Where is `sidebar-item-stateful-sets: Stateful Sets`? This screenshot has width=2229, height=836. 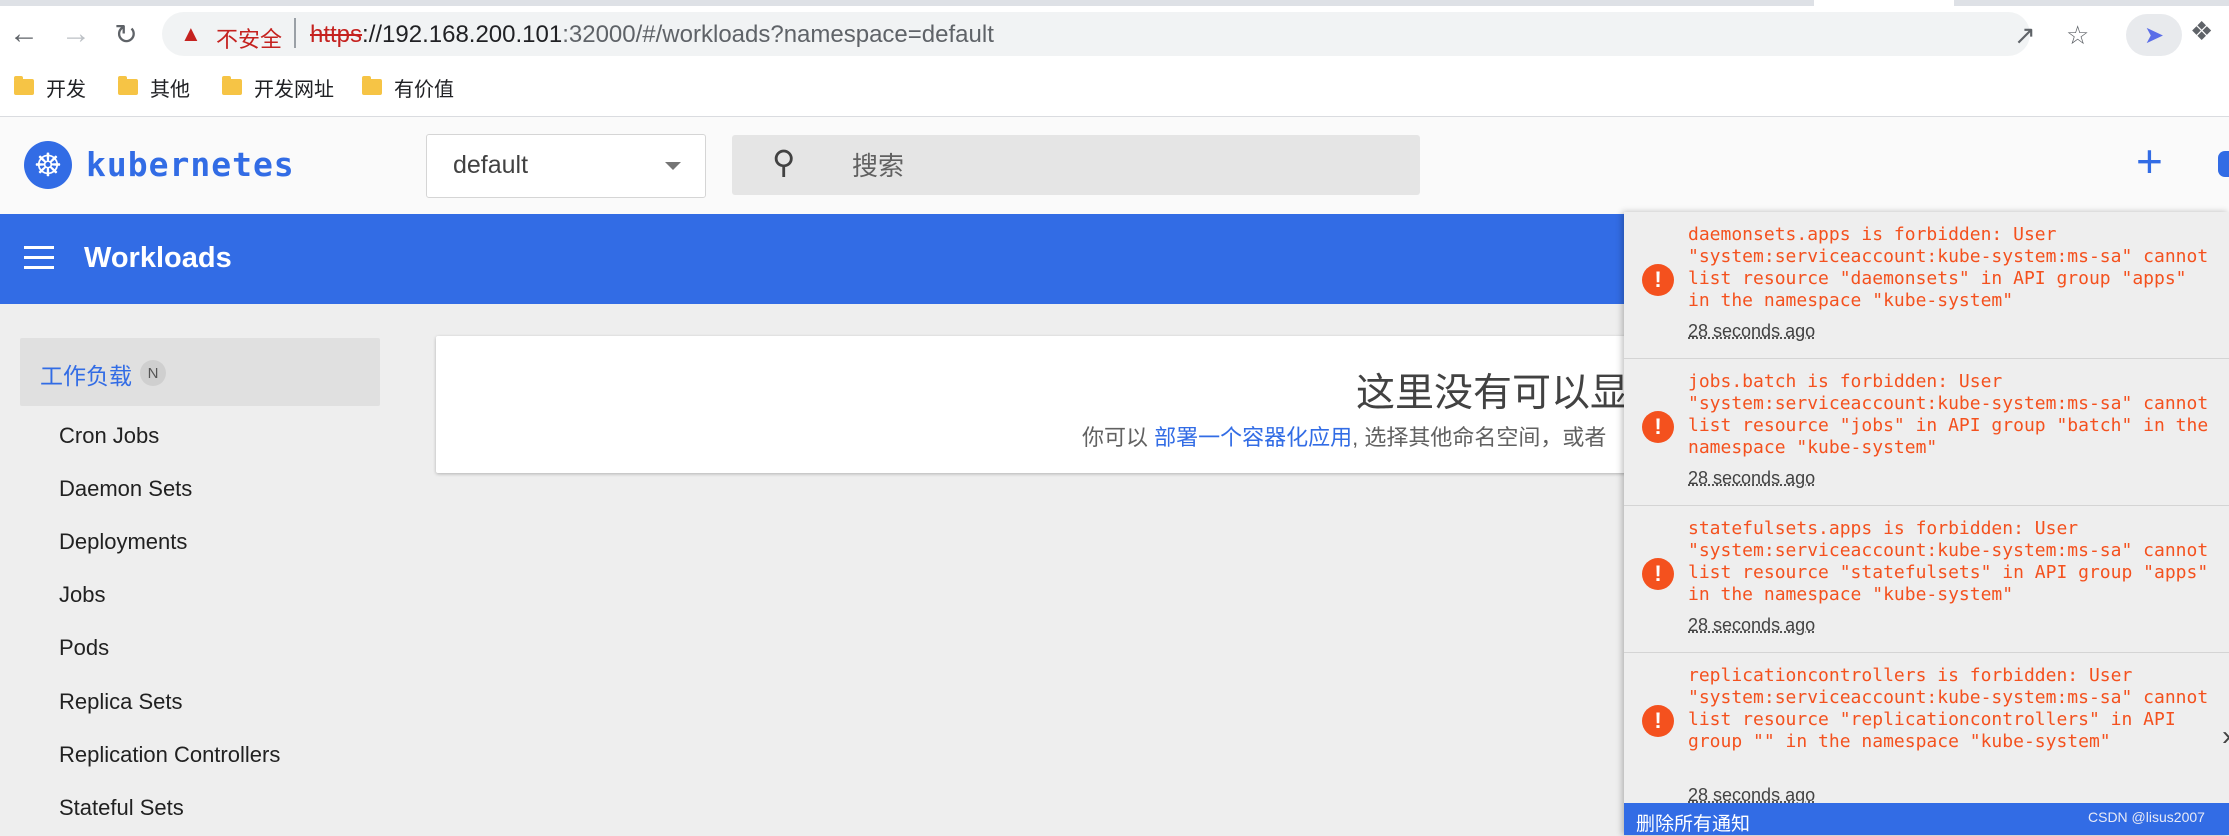
sidebar-item-stateful-sets: Stateful Sets is located at coordinates (121, 808).